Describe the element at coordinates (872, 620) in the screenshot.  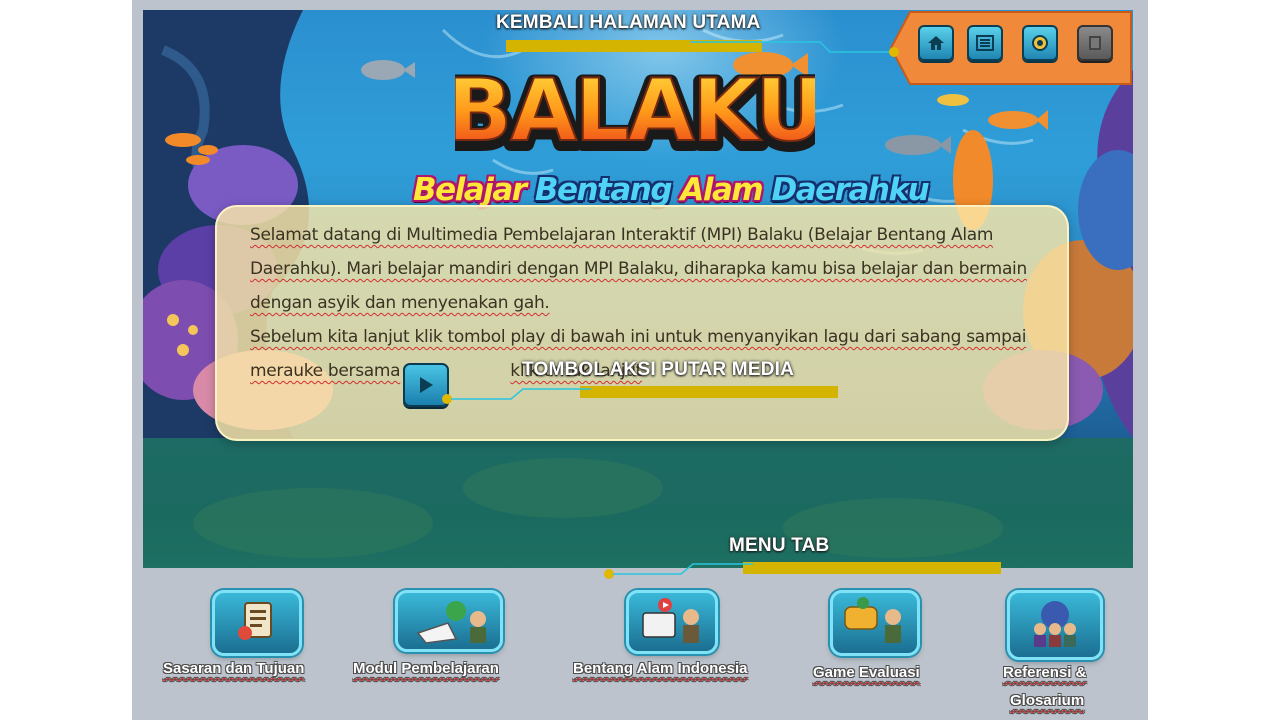
I see `quiz-game-icon` at that location.